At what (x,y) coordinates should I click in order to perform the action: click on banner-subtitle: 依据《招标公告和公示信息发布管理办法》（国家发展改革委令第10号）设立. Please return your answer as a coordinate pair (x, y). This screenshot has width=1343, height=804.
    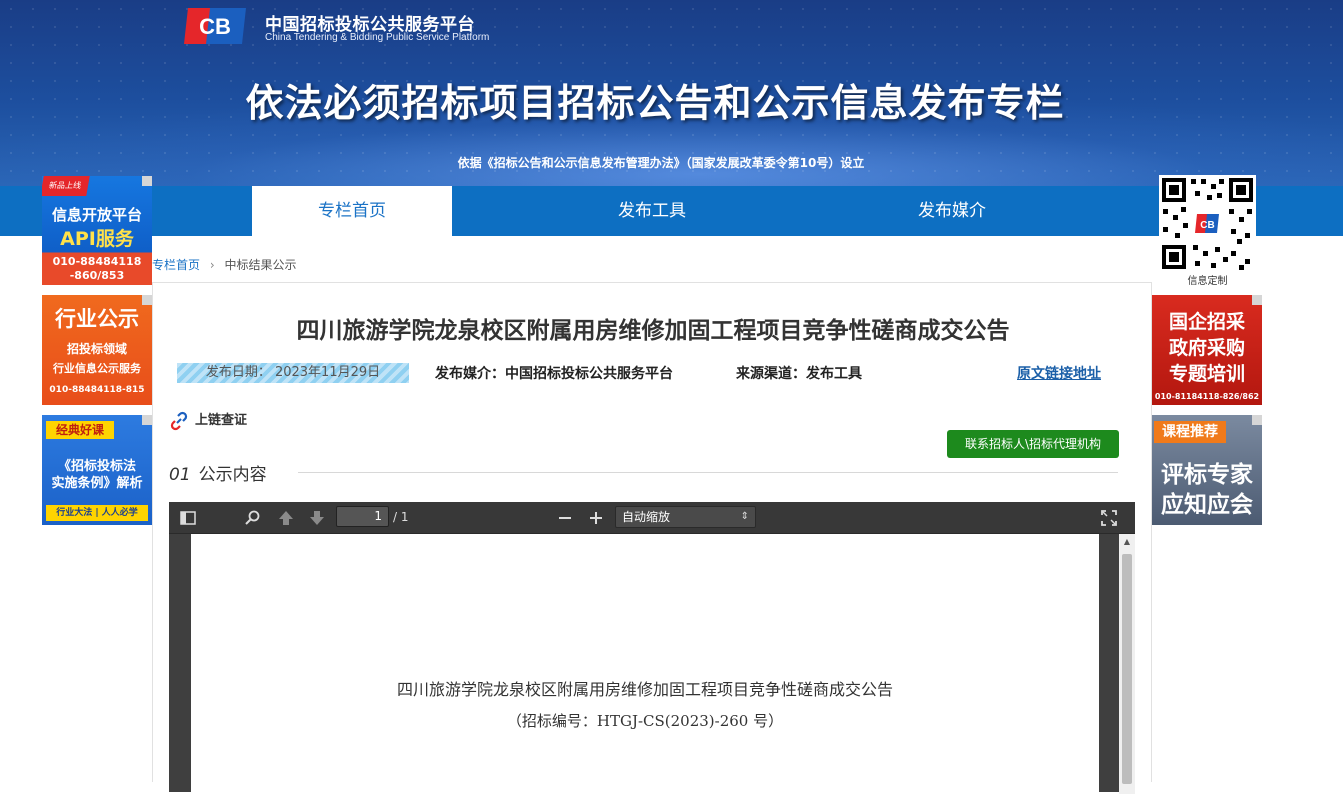
    Looking at the image, I should click on (661, 163).